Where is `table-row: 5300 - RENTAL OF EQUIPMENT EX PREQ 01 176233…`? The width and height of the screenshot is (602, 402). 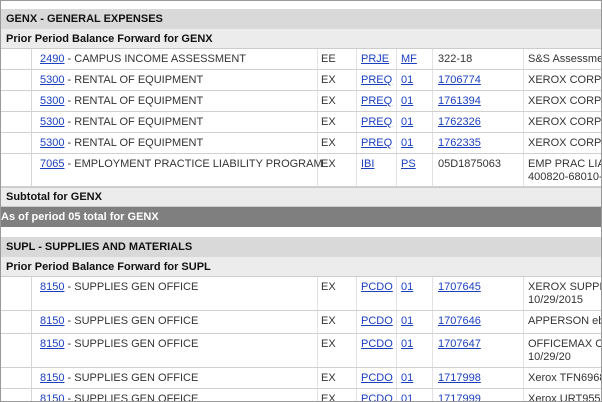
table-row: 5300 - RENTAL OF EQUIPMENT EX PREQ 01 176233… is located at coordinates (301, 143).